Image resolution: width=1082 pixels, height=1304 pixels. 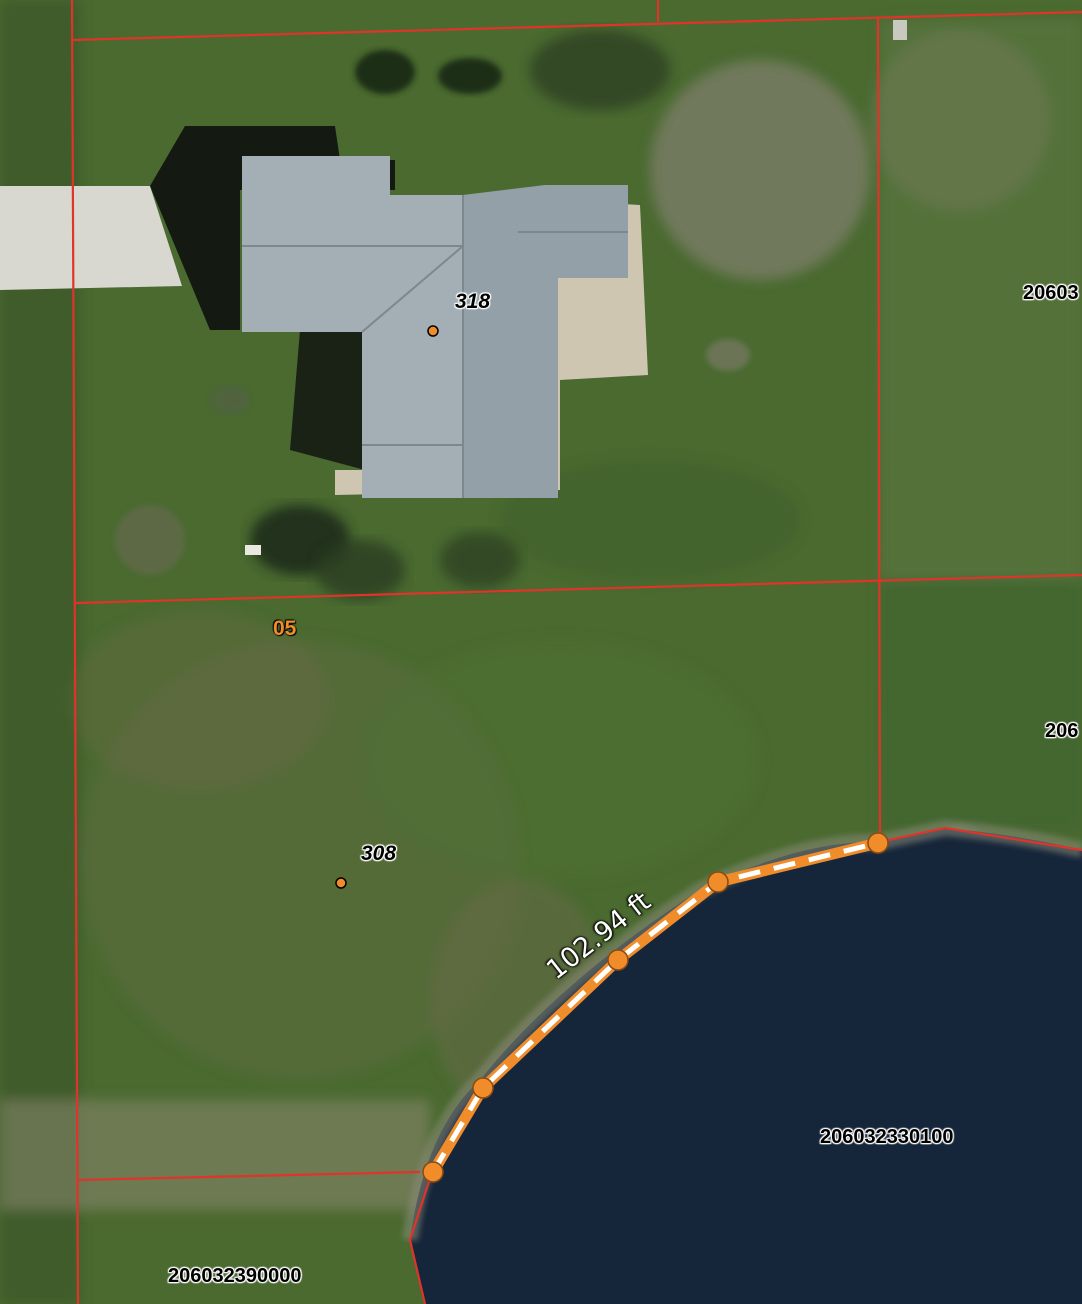 What do you see at coordinates (887, 1137) in the screenshot?
I see `parcel-label-pond: 206032330100` at bounding box center [887, 1137].